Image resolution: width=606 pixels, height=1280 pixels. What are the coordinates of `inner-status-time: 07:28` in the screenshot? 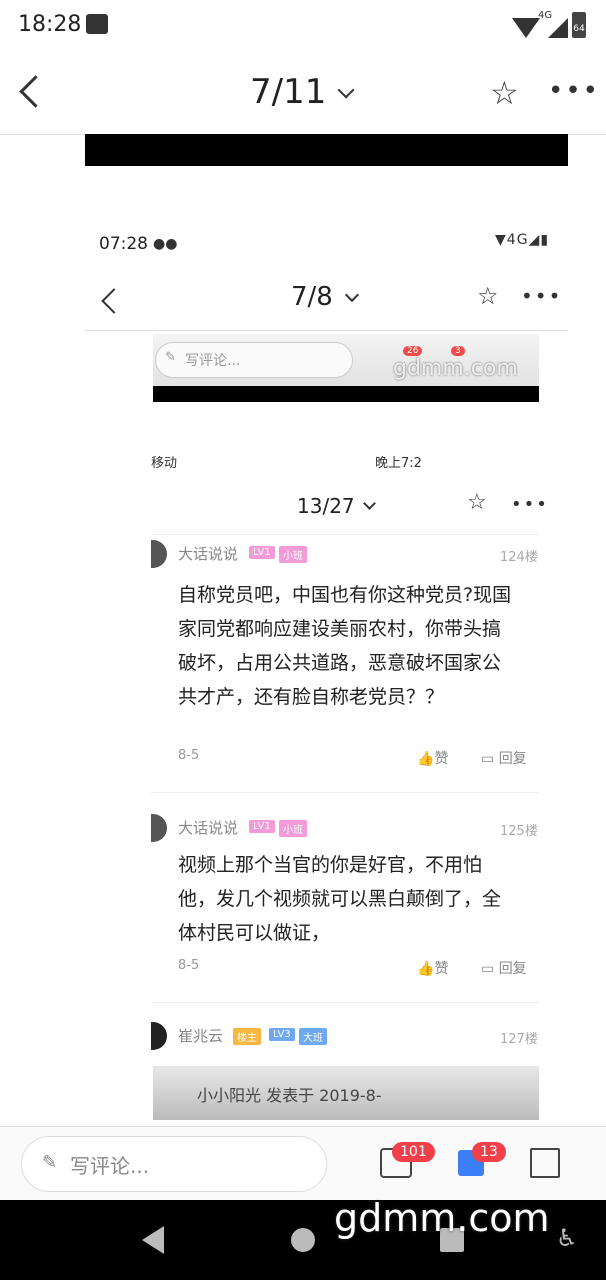 It's located at (123, 244).